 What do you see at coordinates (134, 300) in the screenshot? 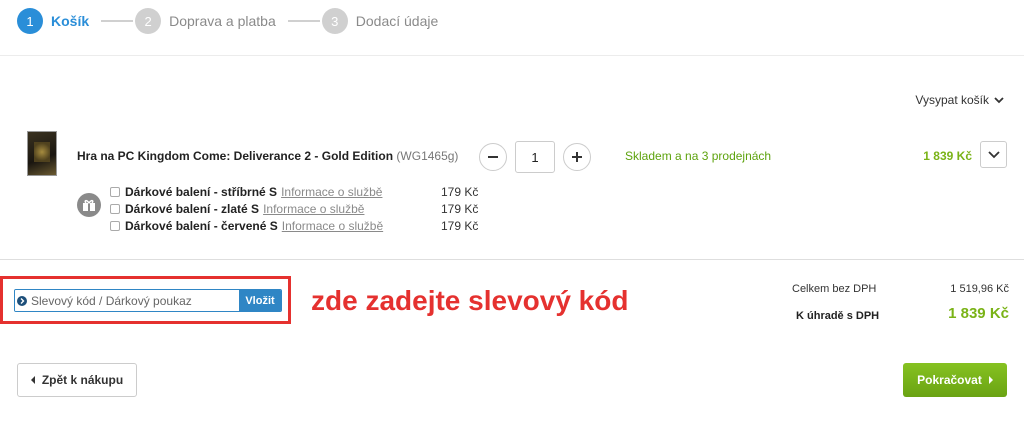
I see `discount-code-input` at bounding box center [134, 300].